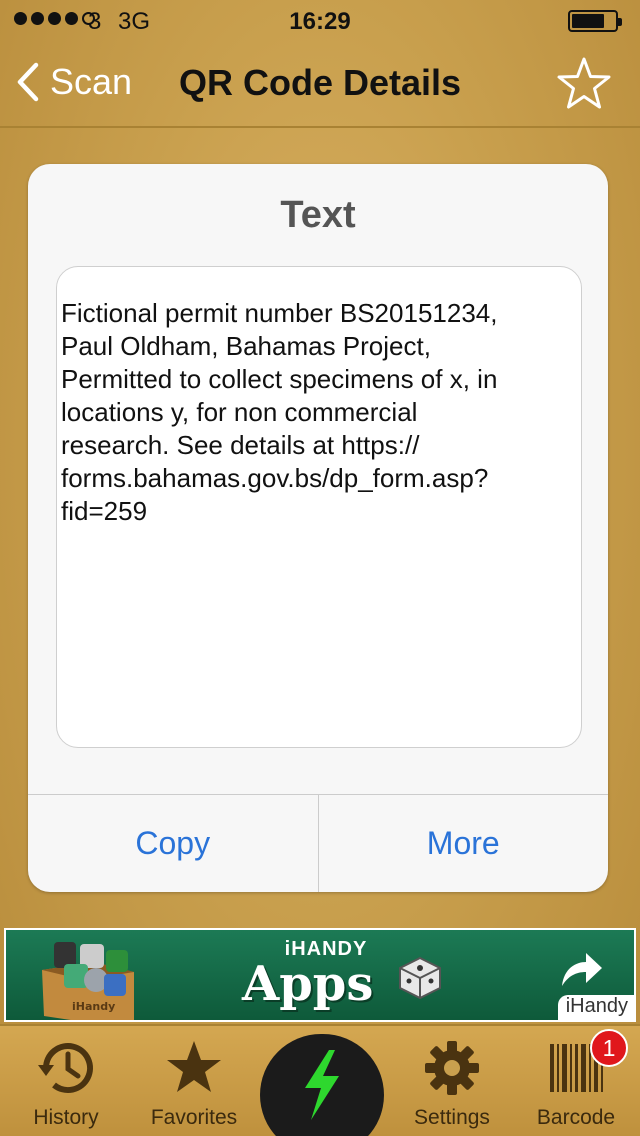 This screenshot has width=640, height=1136. I want to click on notification-badge: 1, so click(609, 1048).